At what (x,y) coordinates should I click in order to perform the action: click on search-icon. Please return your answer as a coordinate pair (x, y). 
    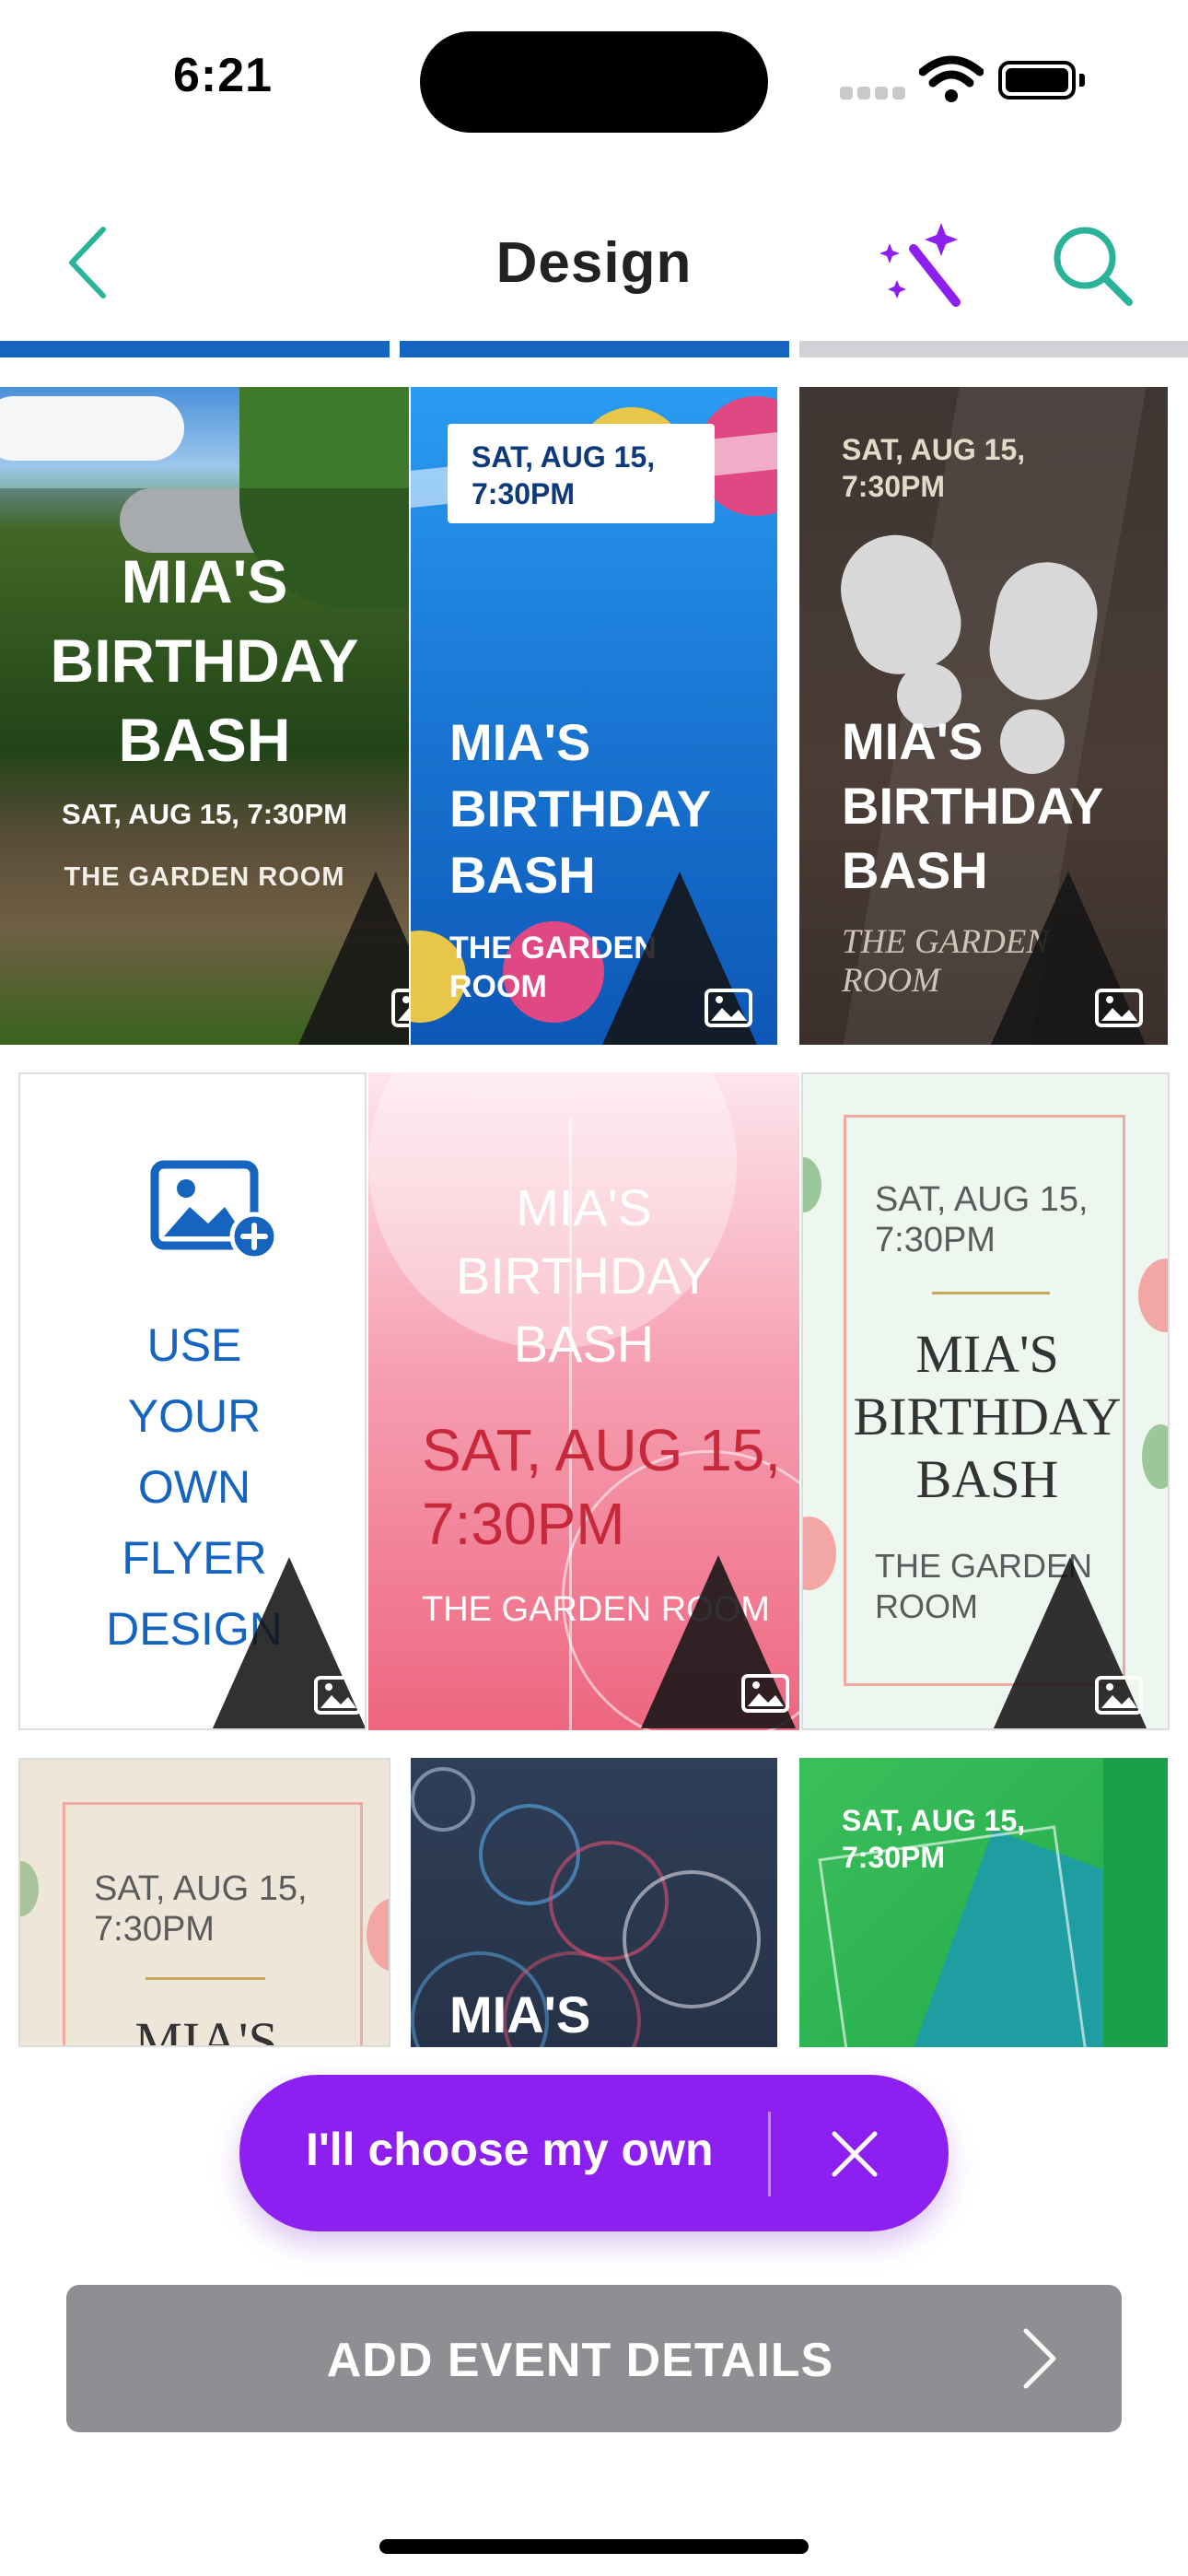
    Looking at the image, I should click on (1093, 266).